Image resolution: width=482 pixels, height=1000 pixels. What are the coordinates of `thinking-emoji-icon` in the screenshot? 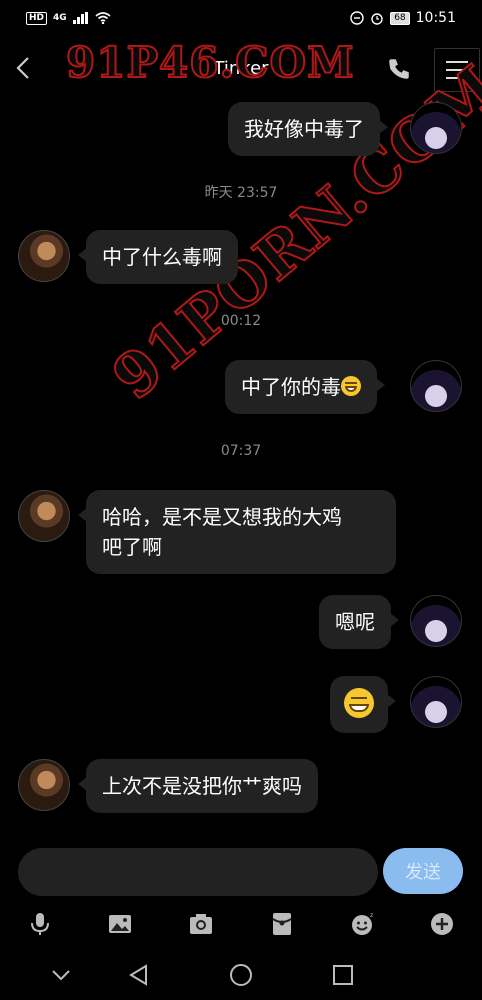 It's located at (351, 386).